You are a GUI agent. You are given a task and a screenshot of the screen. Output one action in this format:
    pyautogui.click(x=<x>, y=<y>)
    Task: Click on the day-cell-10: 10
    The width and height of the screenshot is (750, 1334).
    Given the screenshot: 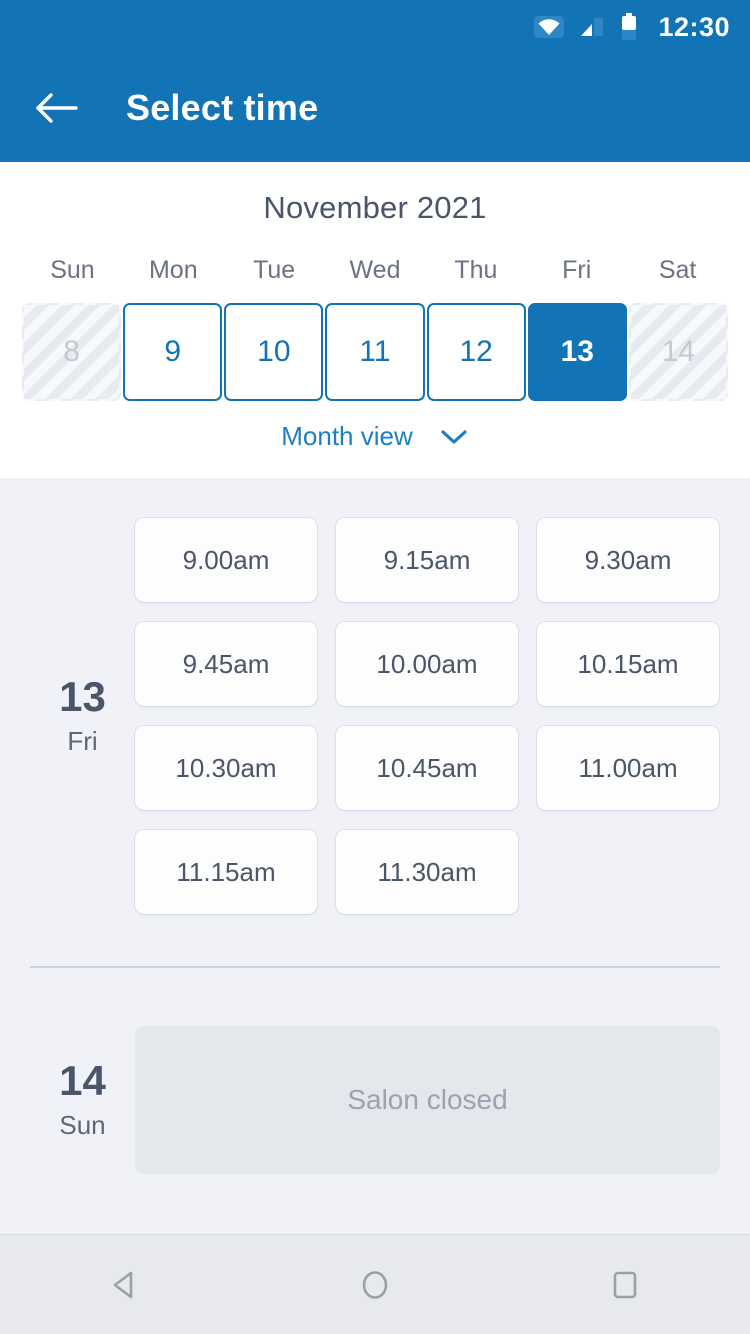 What is the action you would take?
    pyautogui.click(x=274, y=352)
    